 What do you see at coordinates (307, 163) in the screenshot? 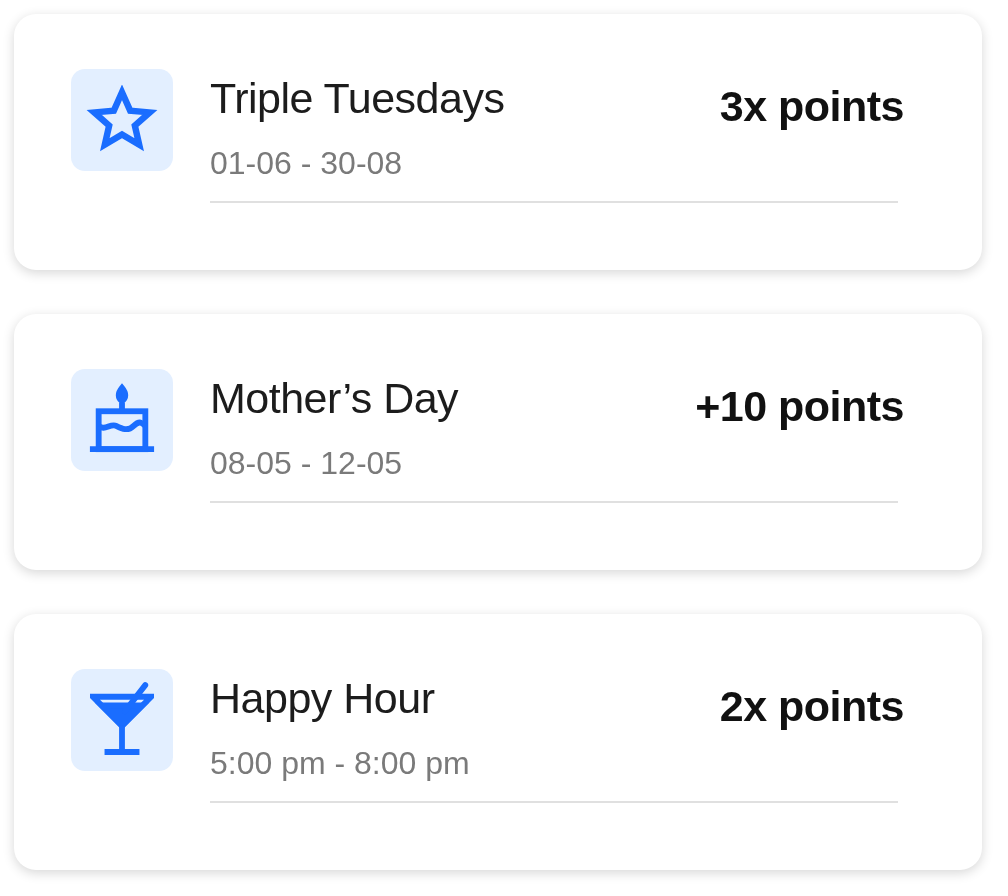
I see `promotion-period: 01-06 - 30-08` at bounding box center [307, 163].